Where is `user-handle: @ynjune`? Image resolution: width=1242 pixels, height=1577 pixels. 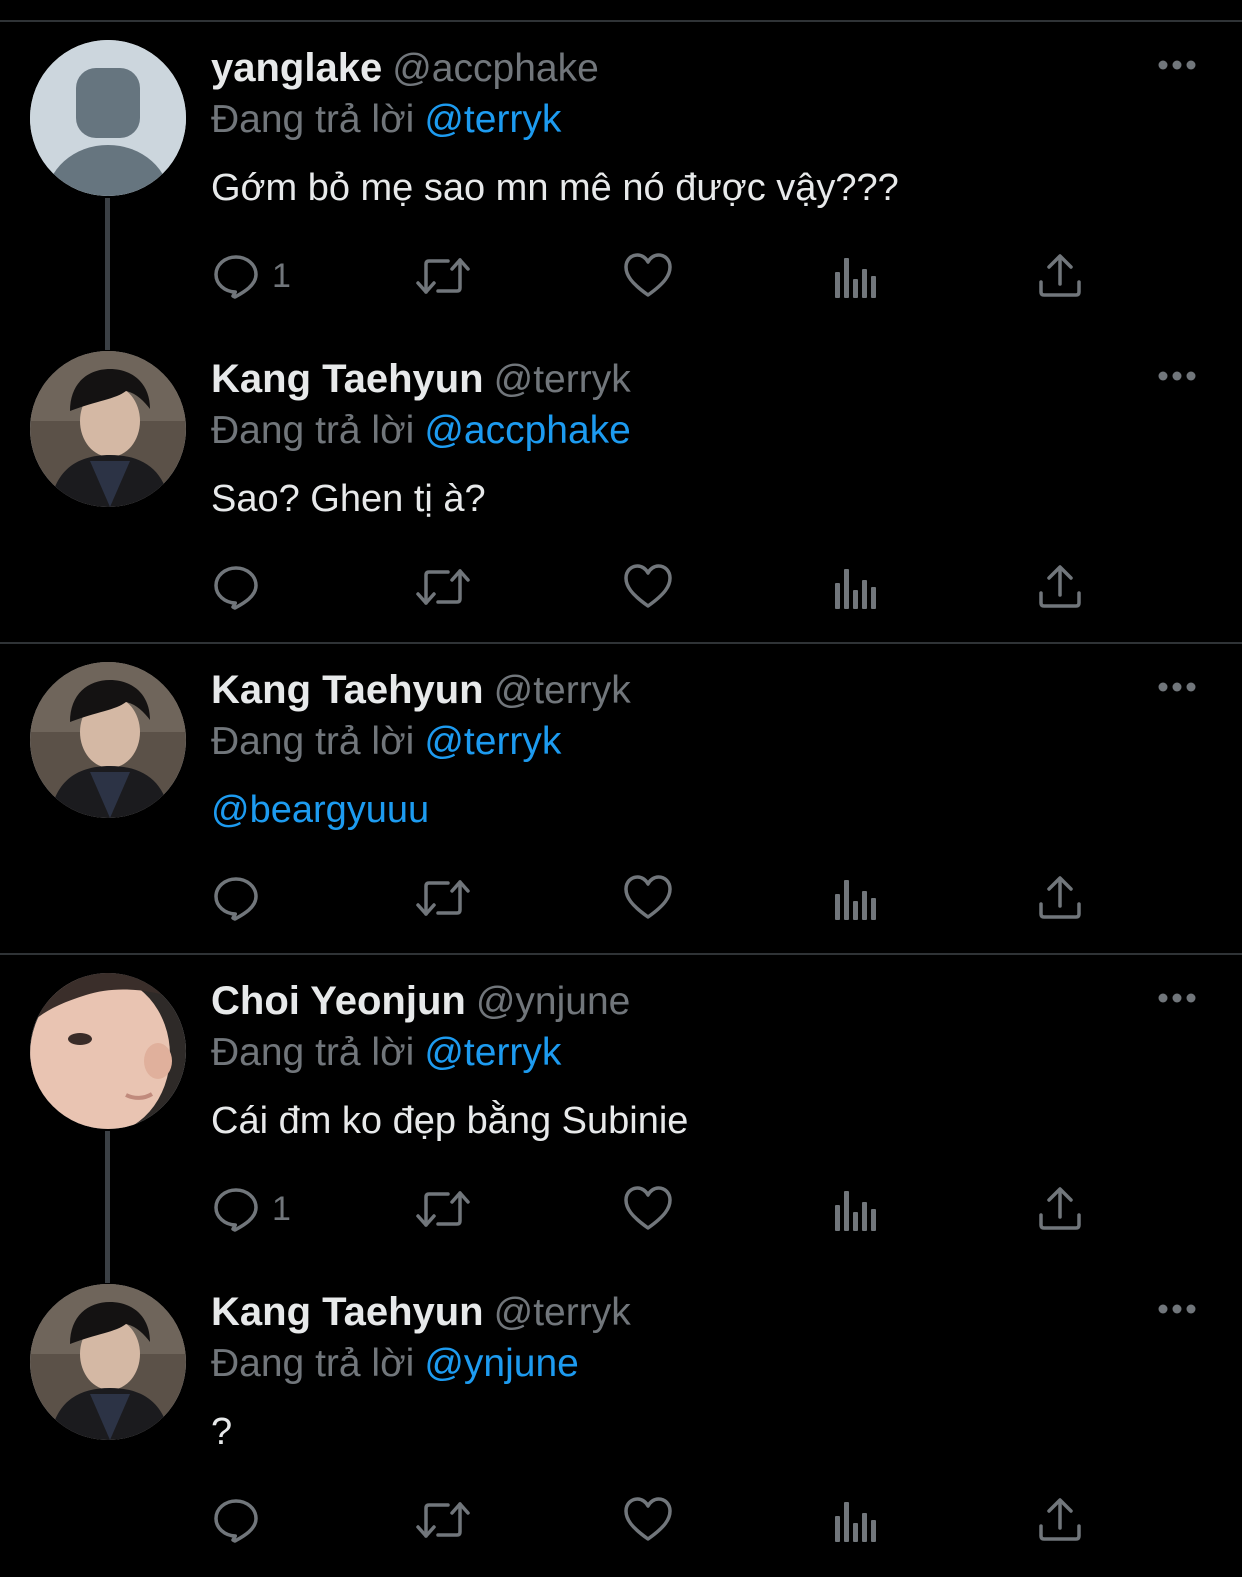
user-handle: @ynjune is located at coordinates (553, 1001).